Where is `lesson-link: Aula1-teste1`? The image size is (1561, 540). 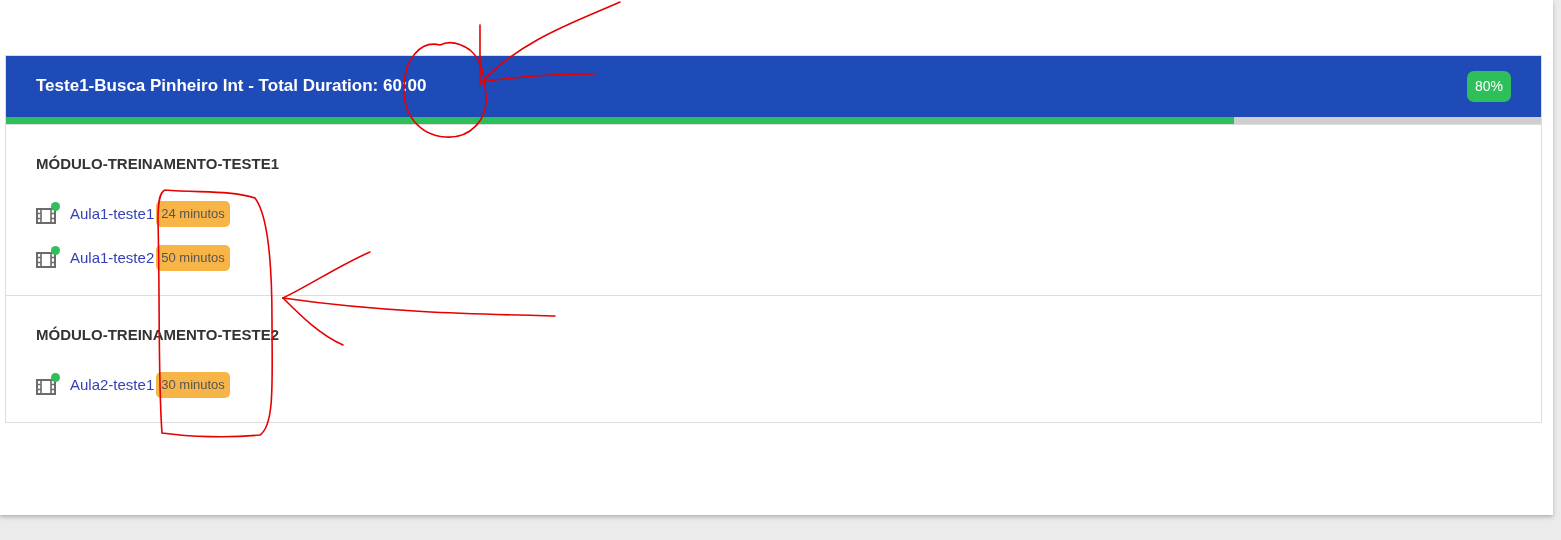
lesson-link: Aula1-teste1 is located at coordinates (112, 214).